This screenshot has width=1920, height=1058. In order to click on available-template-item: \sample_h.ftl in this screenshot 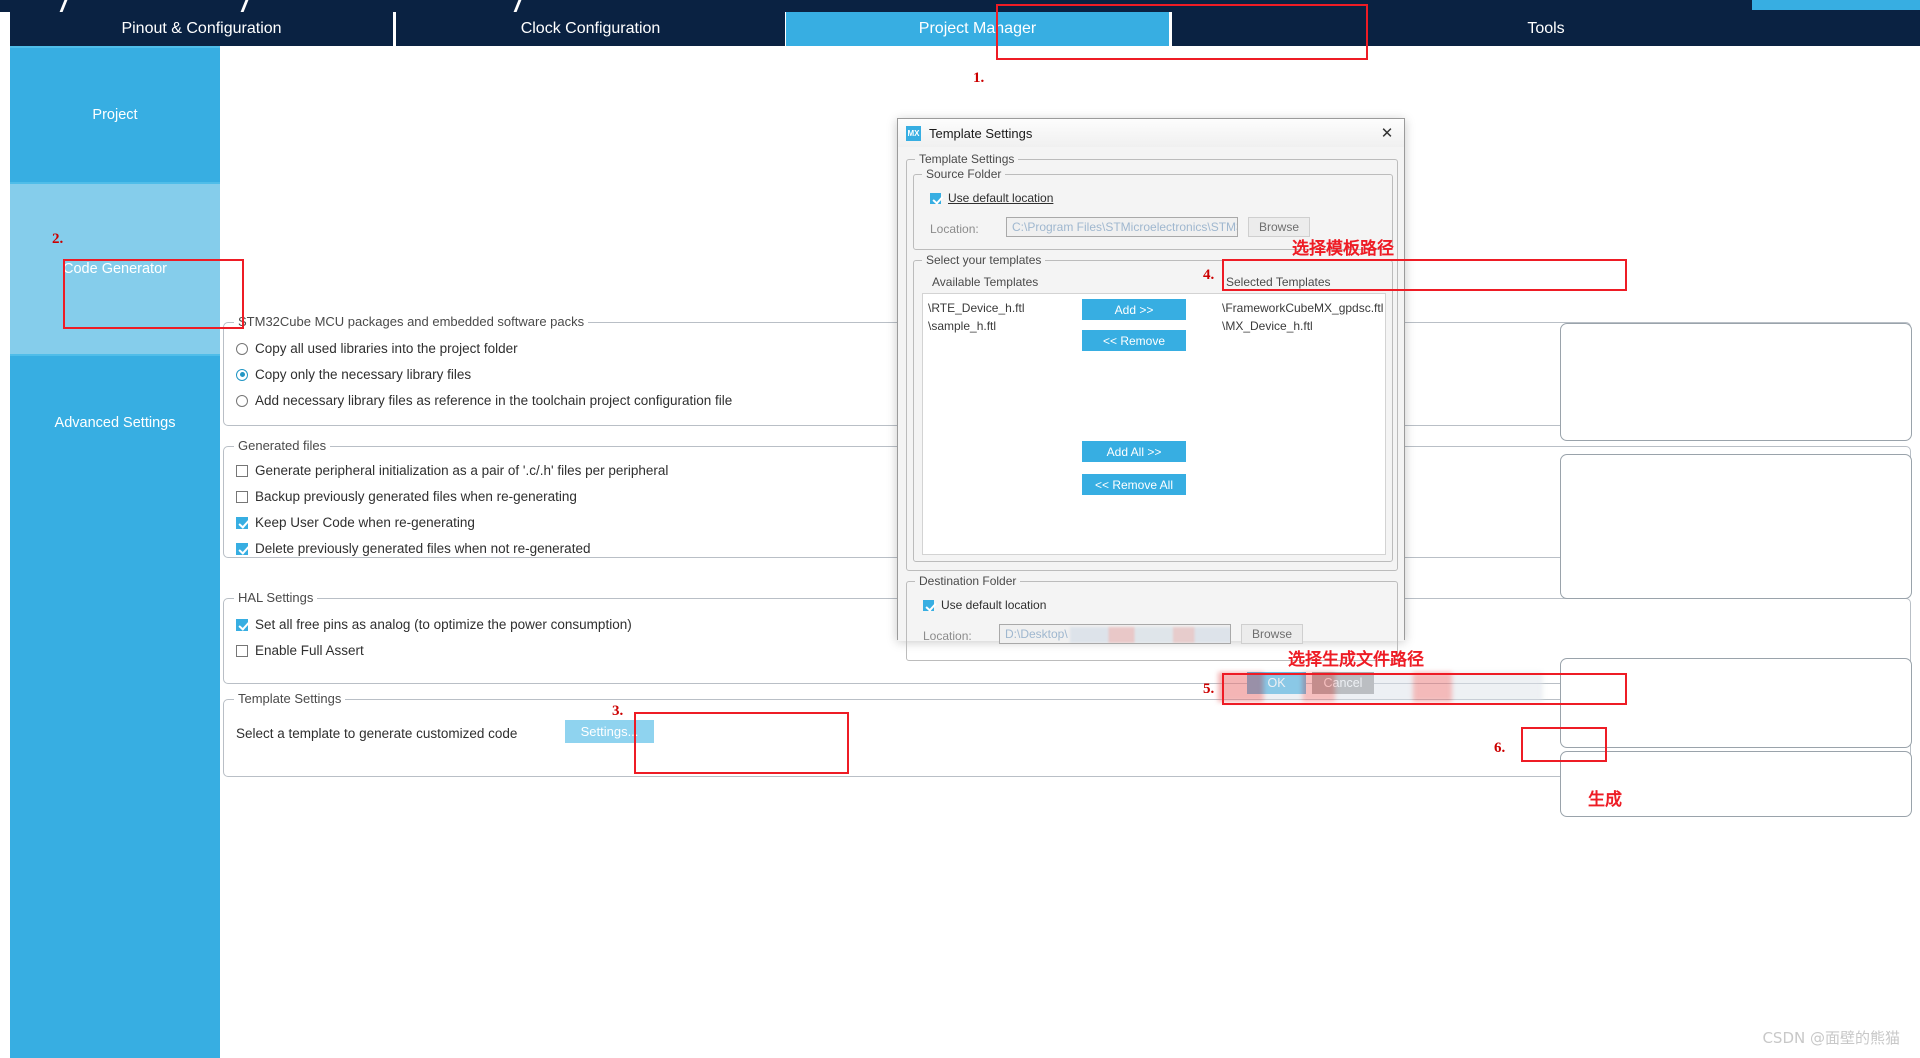, I will do `click(962, 326)`.